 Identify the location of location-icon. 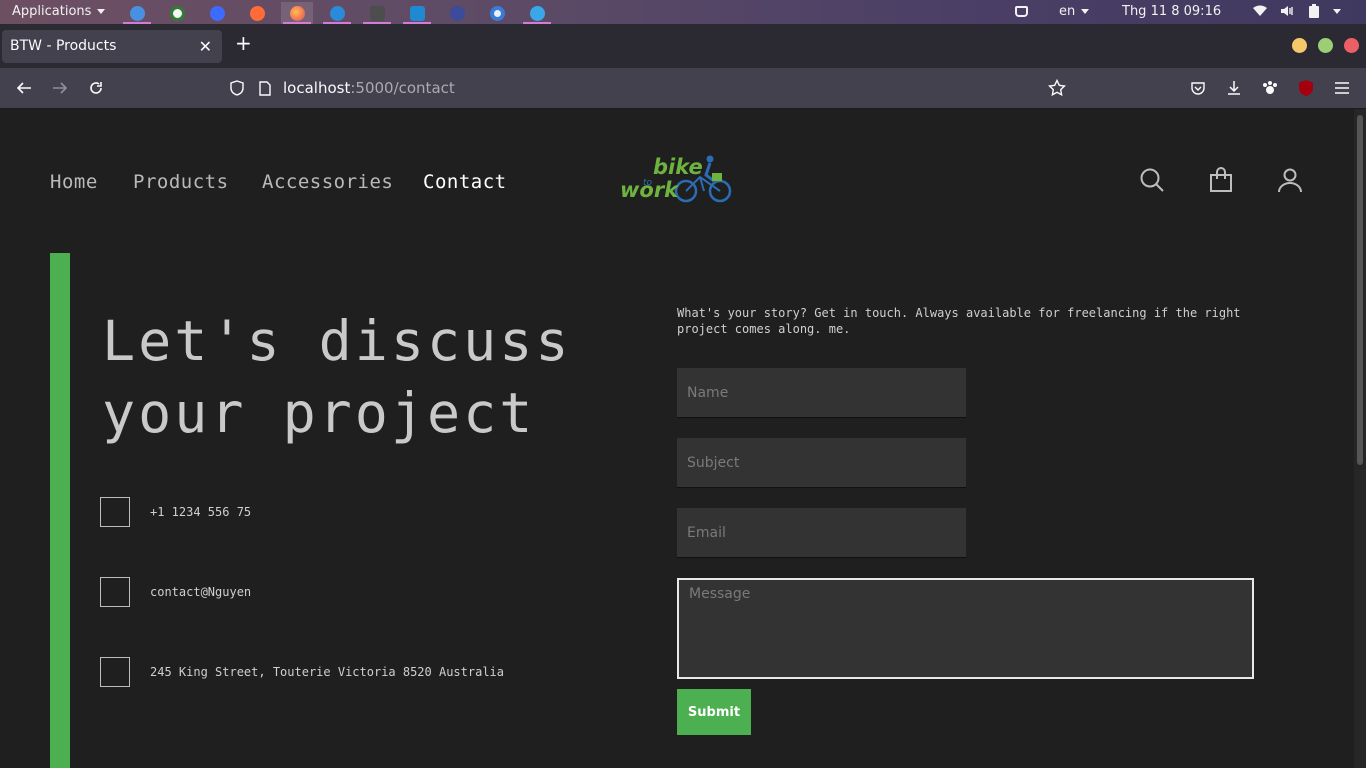
(115, 672).